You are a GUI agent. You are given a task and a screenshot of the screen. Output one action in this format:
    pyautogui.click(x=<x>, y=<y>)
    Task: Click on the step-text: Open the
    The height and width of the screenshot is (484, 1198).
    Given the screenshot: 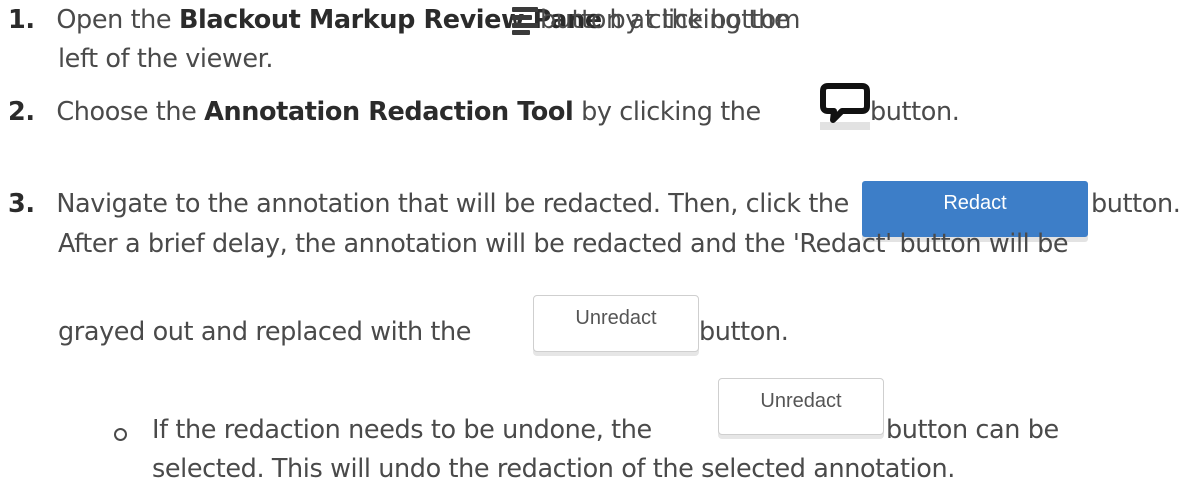 What is the action you would take?
    pyautogui.click(x=117, y=20)
    